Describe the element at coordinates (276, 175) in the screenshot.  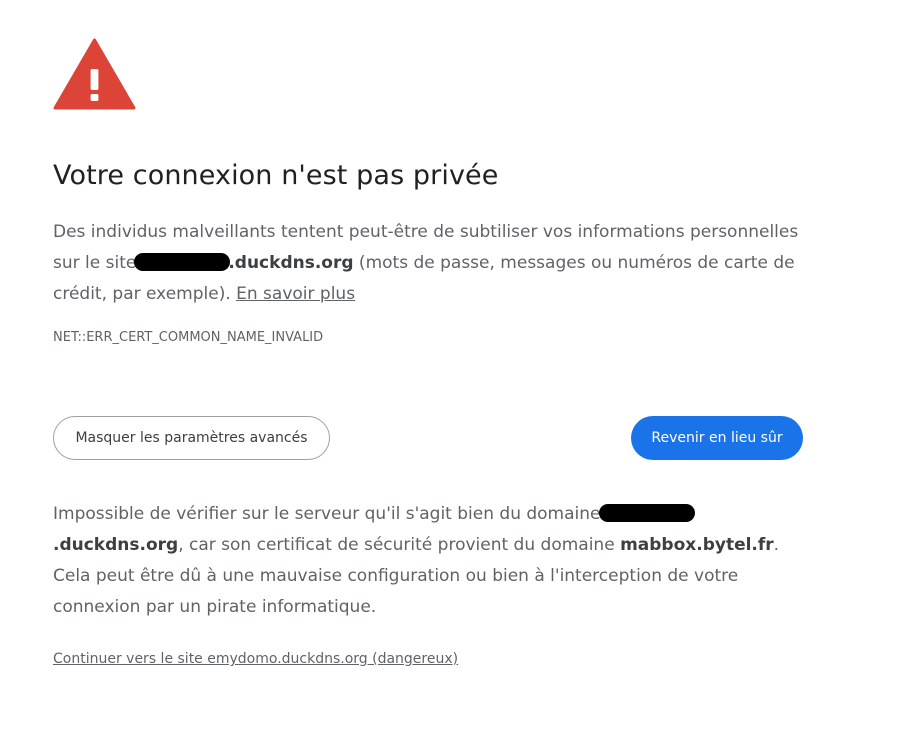
I see `page-title: Votre connexion n'est pas privée` at that location.